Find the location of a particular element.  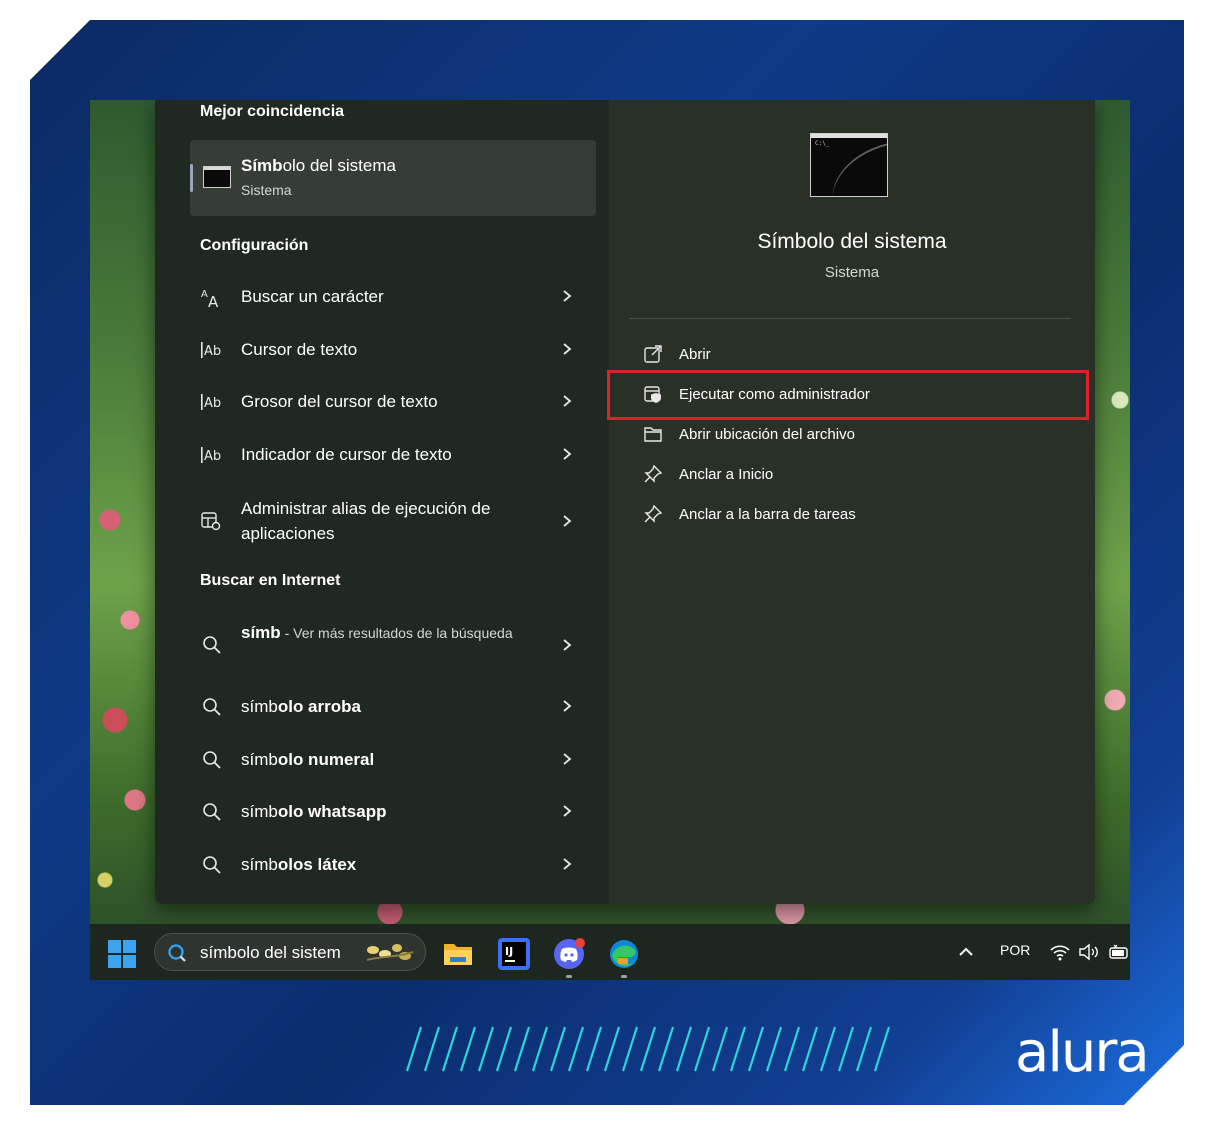

web-item-arroba: símbolo arroba is located at coordinates (393, 707).